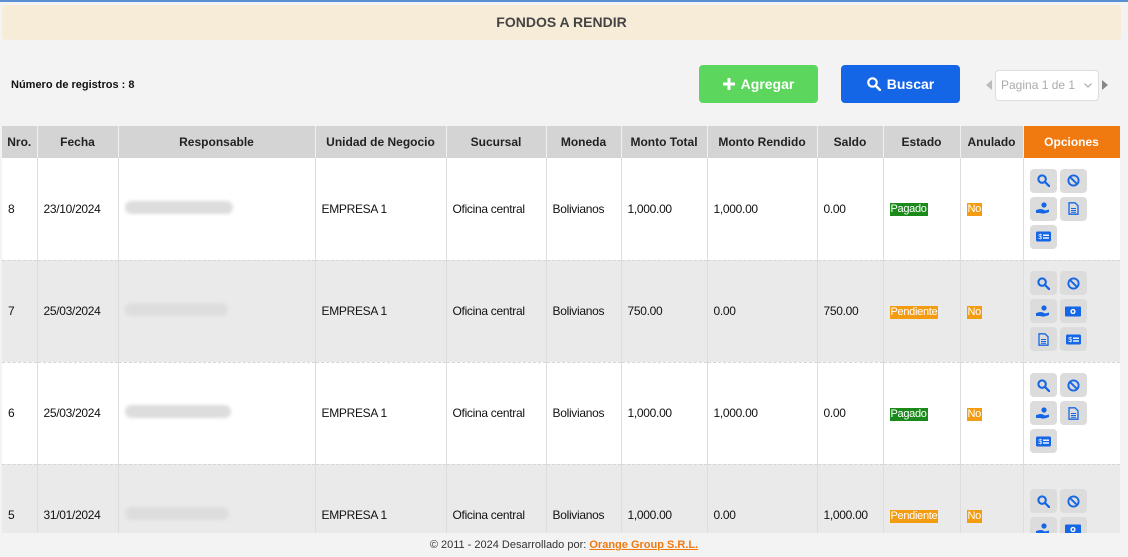 The height and width of the screenshot is (557, 1128). Describe the element at coordinates (1105, 85) in the screenshot. I see `next-page-icon` at that location.